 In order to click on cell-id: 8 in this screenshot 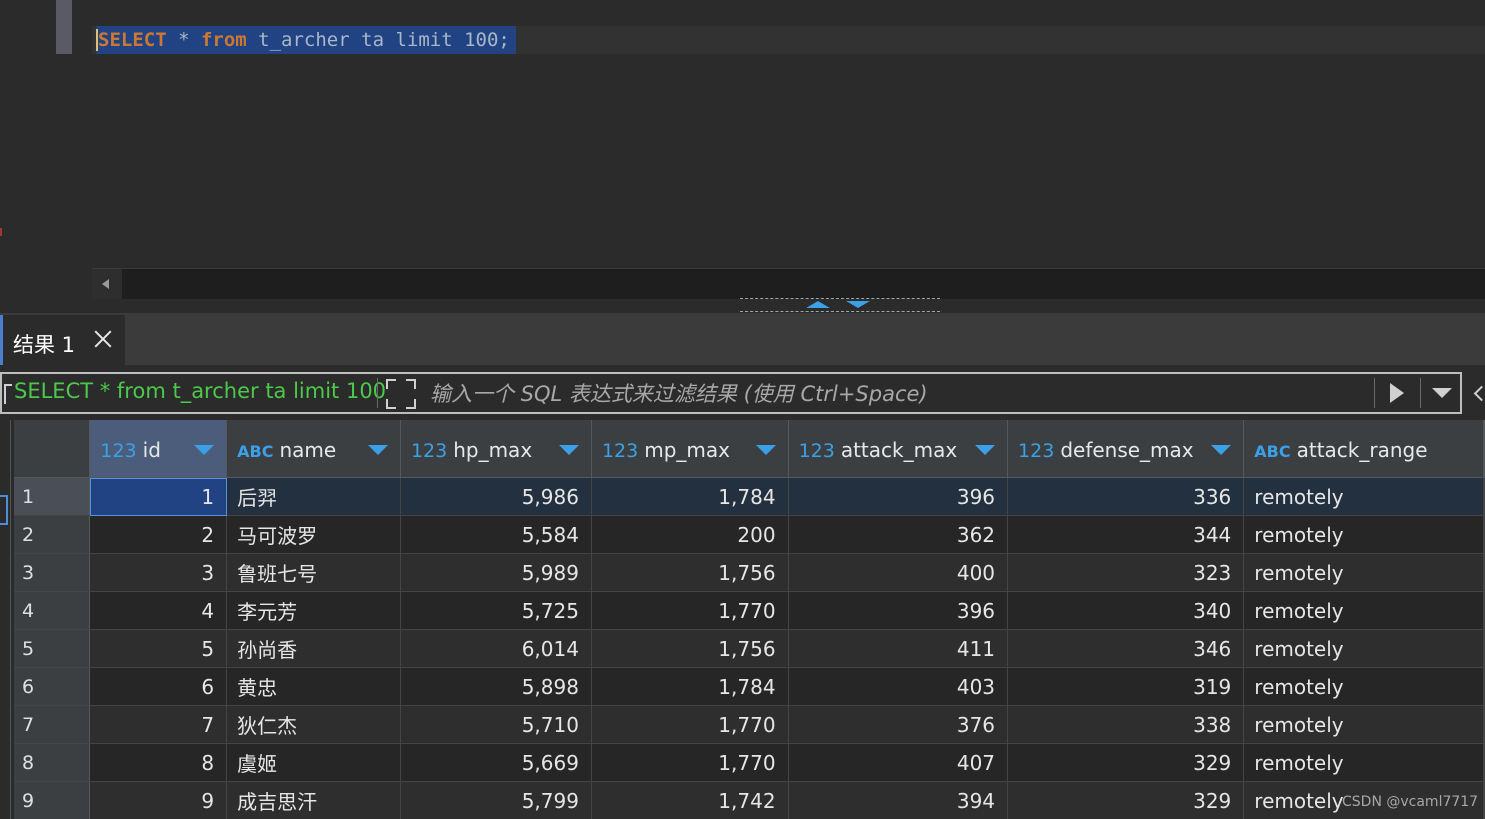, I will do `click(158, 762)`.